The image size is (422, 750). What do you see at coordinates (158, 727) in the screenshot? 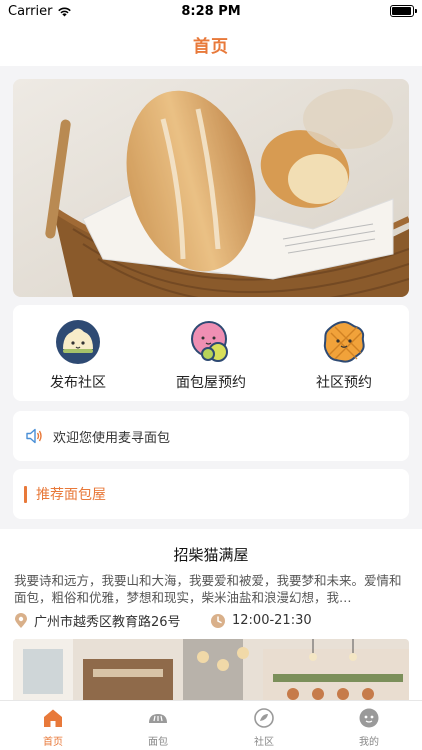
I see `tab-bread: 面包` at bounding box center [158, 727].